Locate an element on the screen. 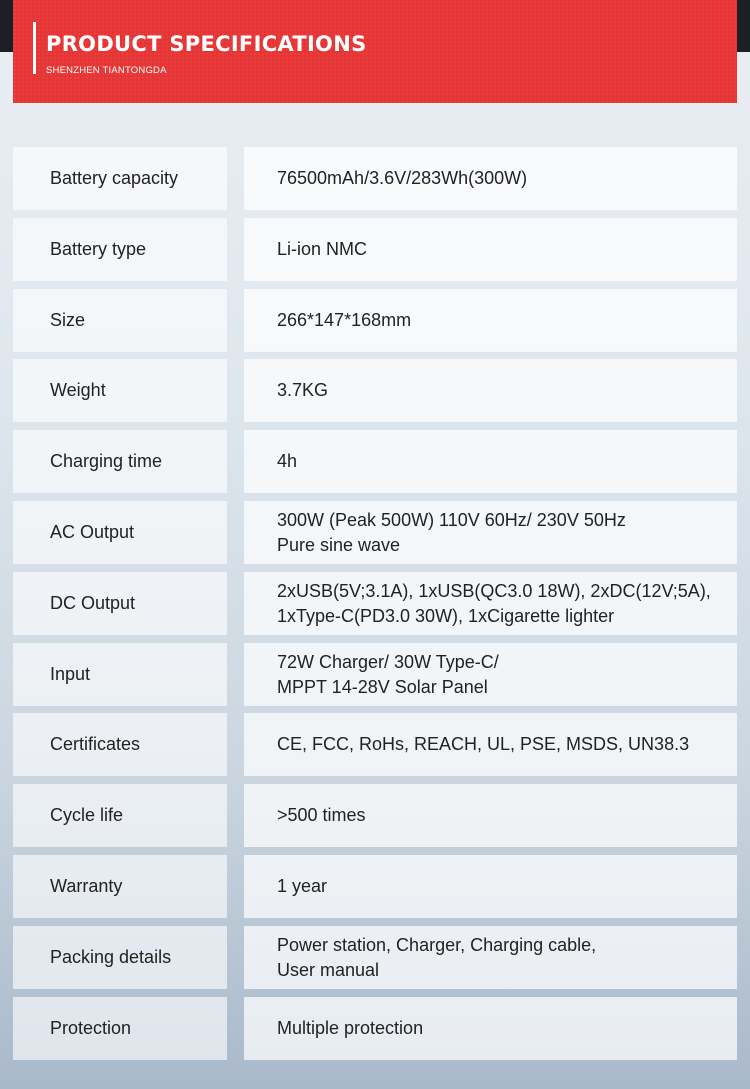 This screenshot has width=750, height=1089. spec-row: Weight 3.7KG is located at coordinates (375, 390).